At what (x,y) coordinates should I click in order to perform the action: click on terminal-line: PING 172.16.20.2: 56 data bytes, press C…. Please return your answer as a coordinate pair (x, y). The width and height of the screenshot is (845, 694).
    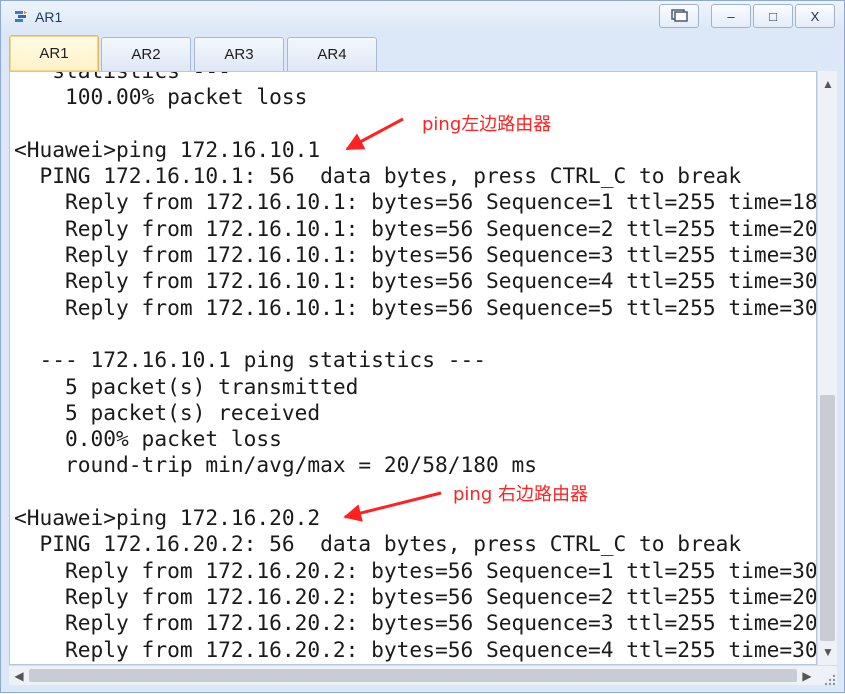
    Looking at the image, I should click on (378, 544).